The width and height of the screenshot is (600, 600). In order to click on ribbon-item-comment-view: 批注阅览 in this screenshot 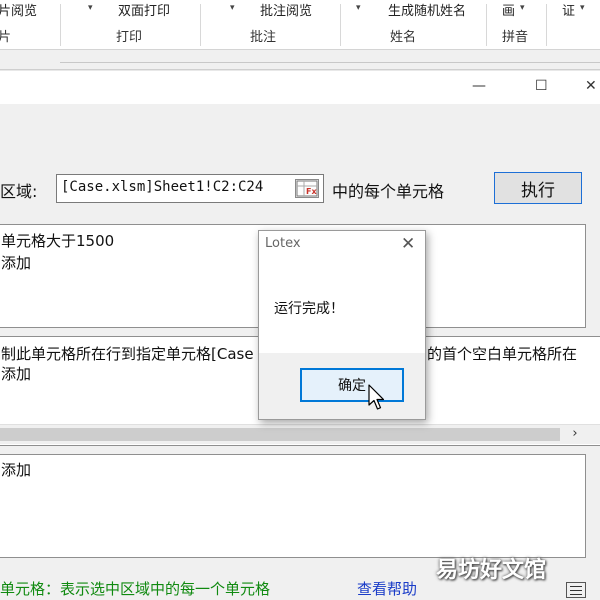, I will do `click(286, 9)`.